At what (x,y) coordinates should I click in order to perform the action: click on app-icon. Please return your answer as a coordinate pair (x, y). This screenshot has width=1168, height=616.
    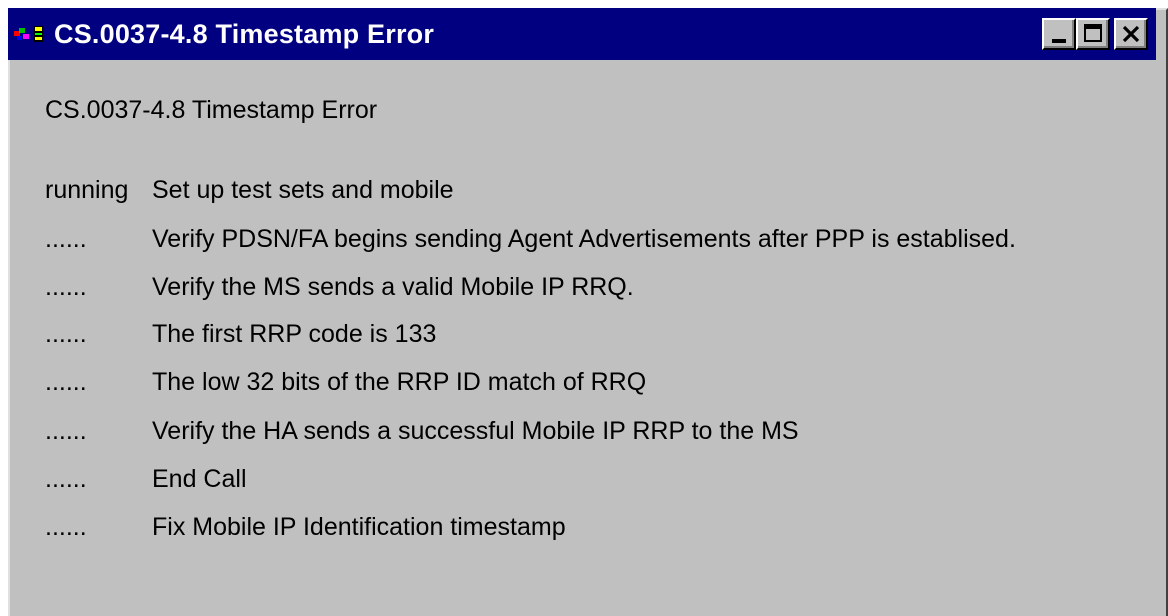
    Looking at the image, I should click on (30, 34).